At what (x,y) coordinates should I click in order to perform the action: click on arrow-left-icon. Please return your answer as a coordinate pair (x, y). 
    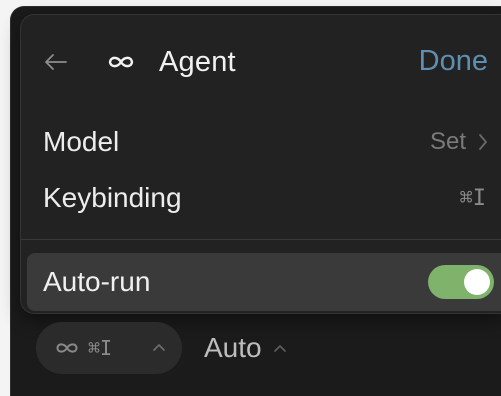
    Looking at the image, I should click on (56, 62).